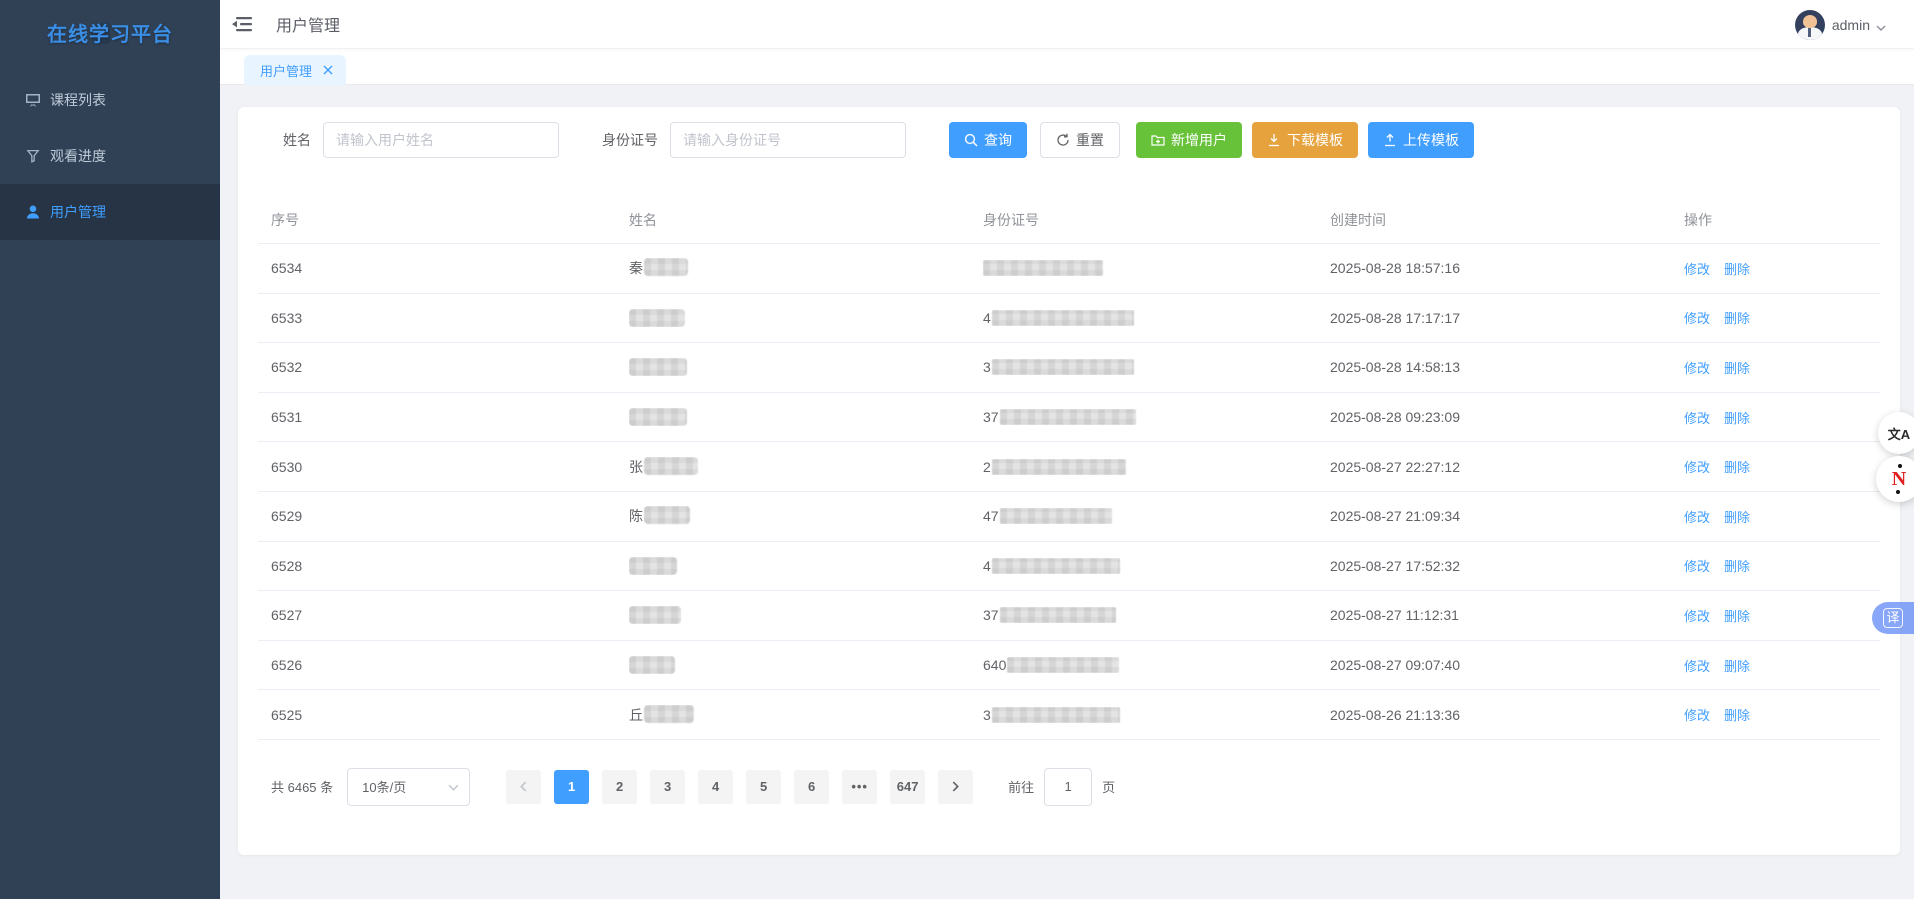 The image size is (1914, 899). What do you see at coordinates (308, 26) in the screenshot?
I see `breadcrumb: 用户管理` at bounding box center [308, 26].